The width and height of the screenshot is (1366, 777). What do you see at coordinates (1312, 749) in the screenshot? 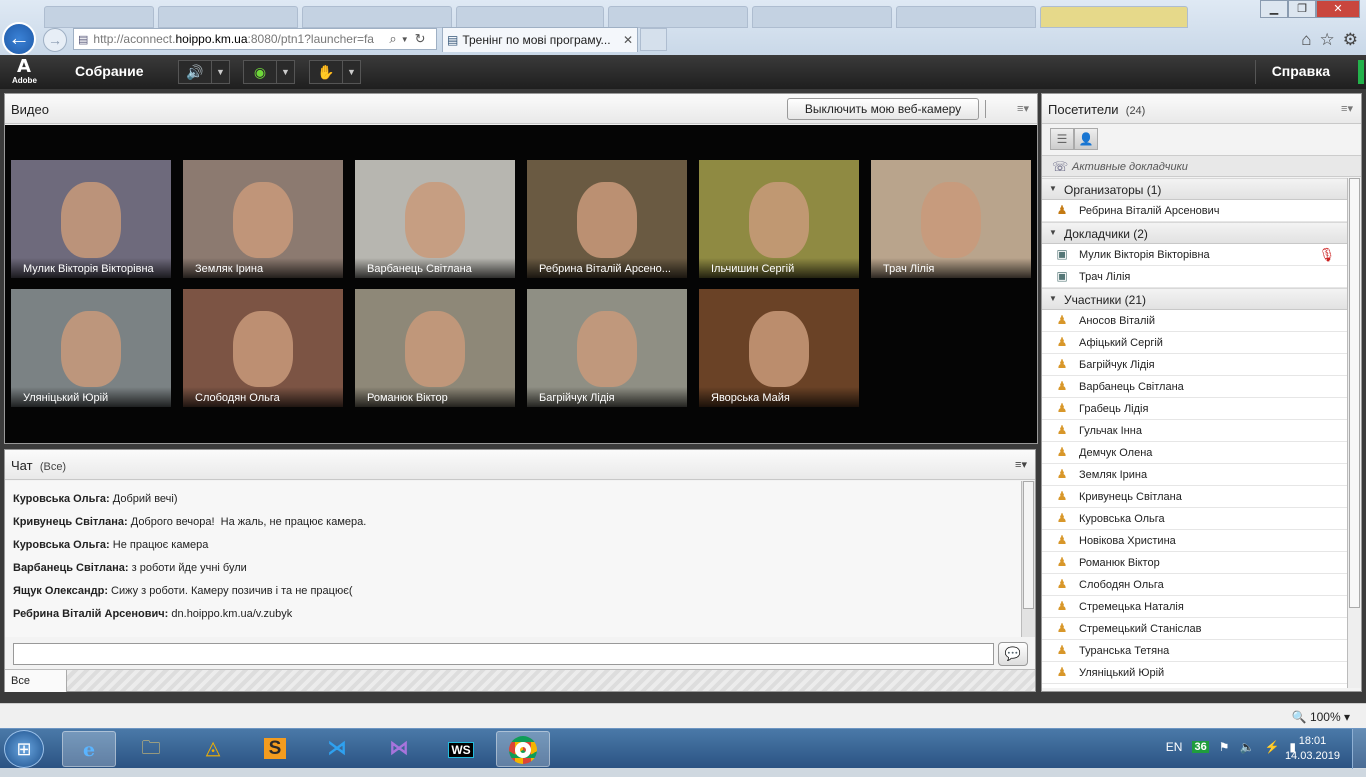
I see `clock: 18:01 14.03.2019` at bounding box center [1312, 749].